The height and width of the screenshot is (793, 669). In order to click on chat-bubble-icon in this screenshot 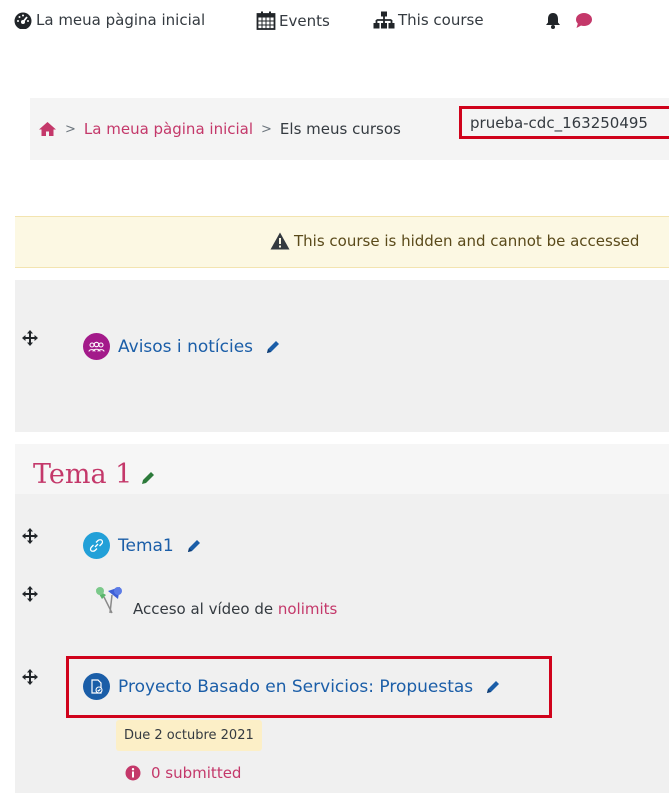, I will do `click(584, 20)`.